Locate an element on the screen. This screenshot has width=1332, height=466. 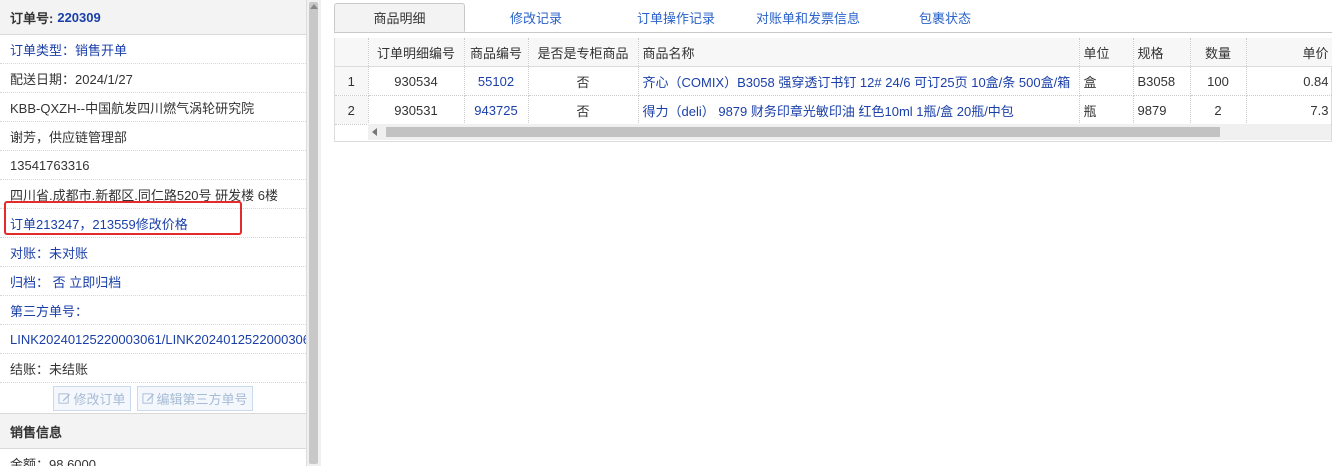
edit-order-button: 修改订单 is located at coordinates (92, 398).